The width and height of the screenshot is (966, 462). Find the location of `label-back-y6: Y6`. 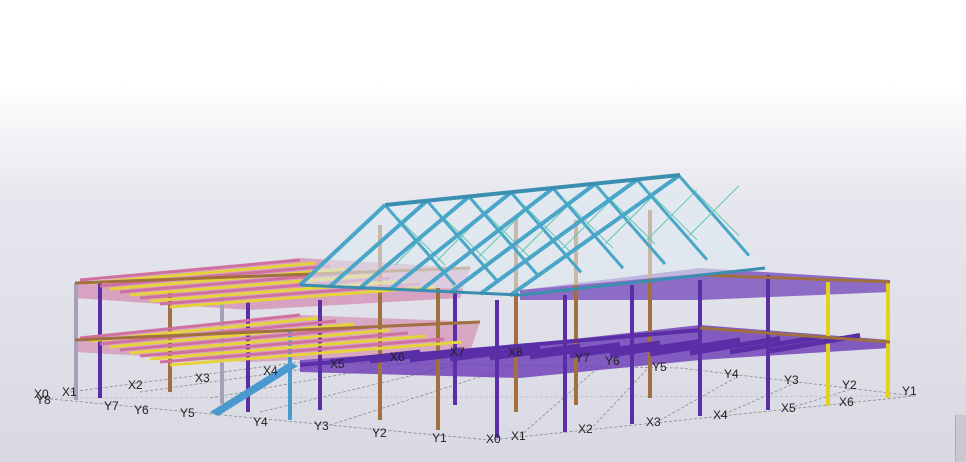

label-back-y6: Y6 is located at coordinates (612, 361).